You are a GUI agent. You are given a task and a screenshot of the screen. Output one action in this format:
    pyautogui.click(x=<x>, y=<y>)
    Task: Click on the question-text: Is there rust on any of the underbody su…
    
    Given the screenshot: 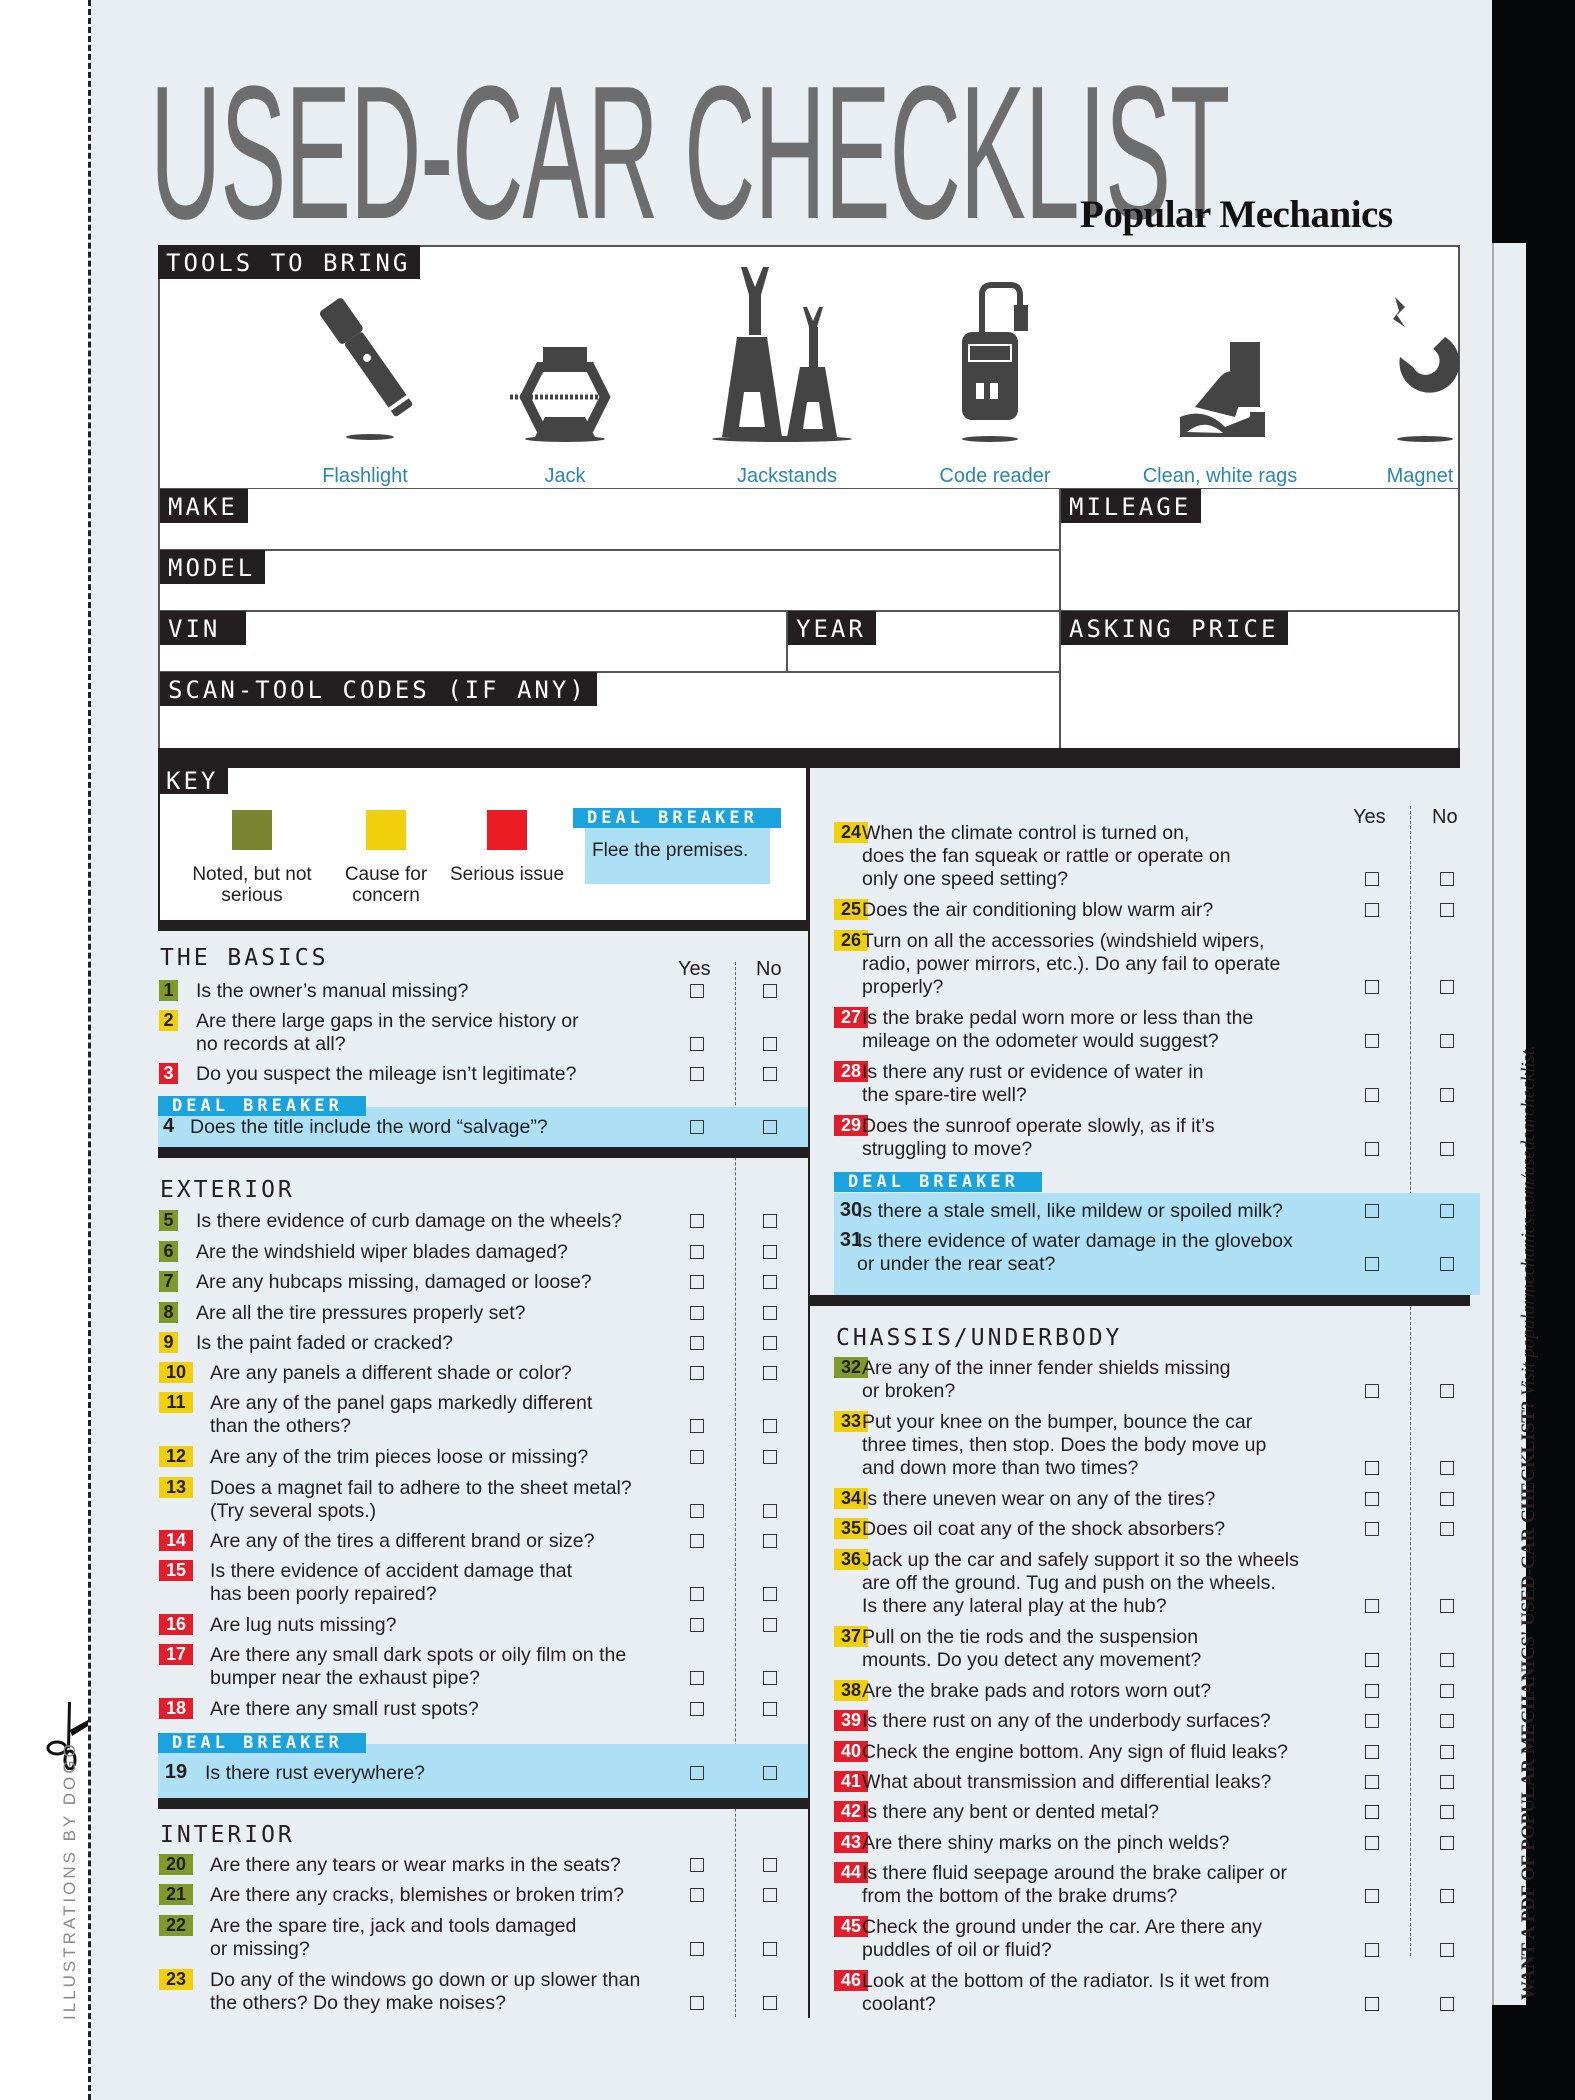 What is the action you would take?
    pyautogui.click(x=1066, y=1721)
    